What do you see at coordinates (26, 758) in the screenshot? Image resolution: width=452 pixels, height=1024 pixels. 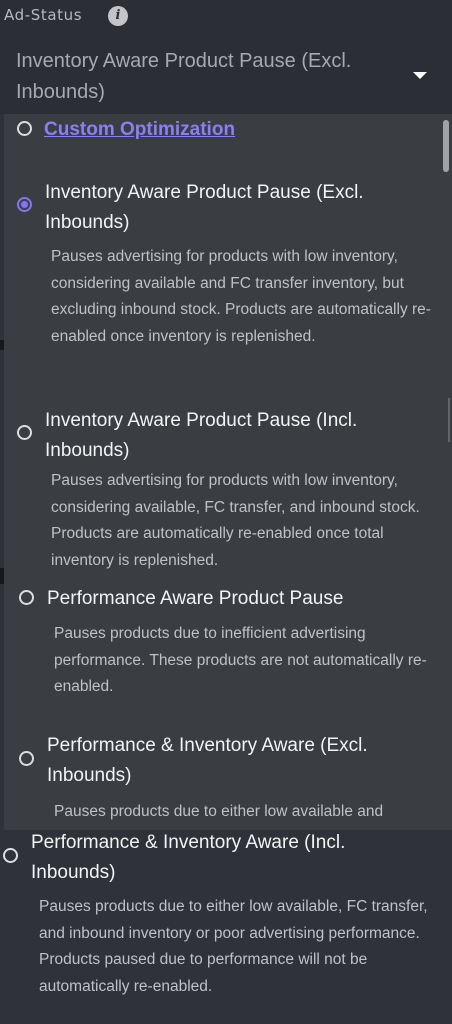 I see `radio-performance-inventory-excl` at bounding box center [26, 758].